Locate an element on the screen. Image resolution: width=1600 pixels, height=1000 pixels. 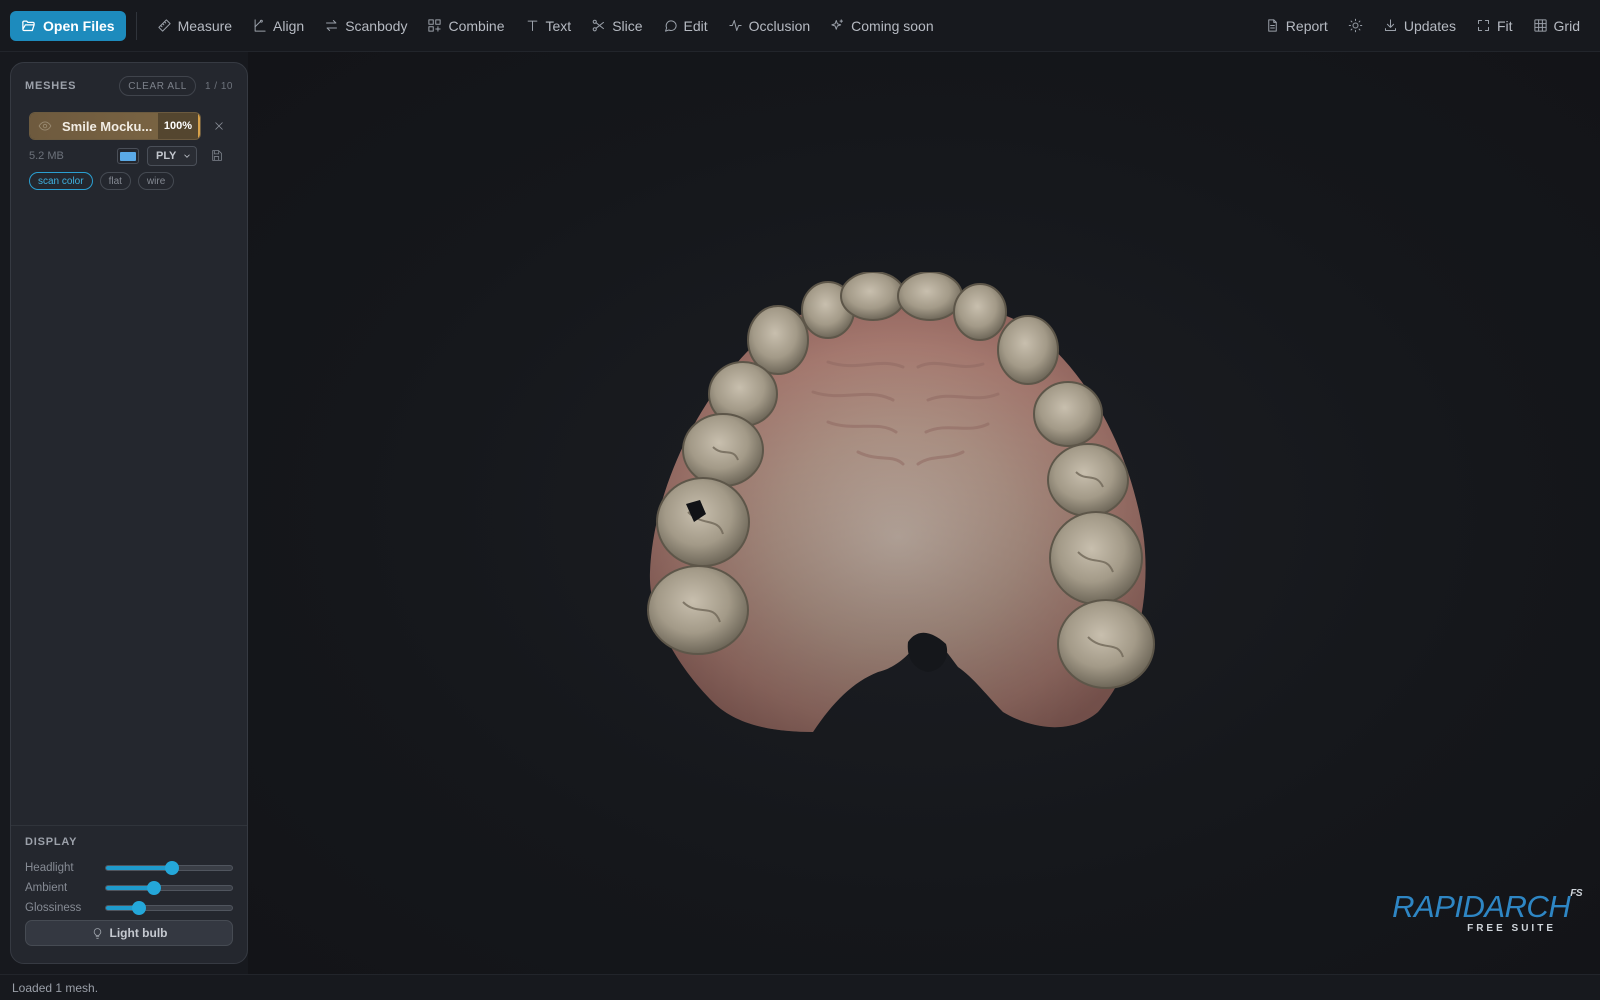
measure-label: Measure is located at coordinates (205, 25).